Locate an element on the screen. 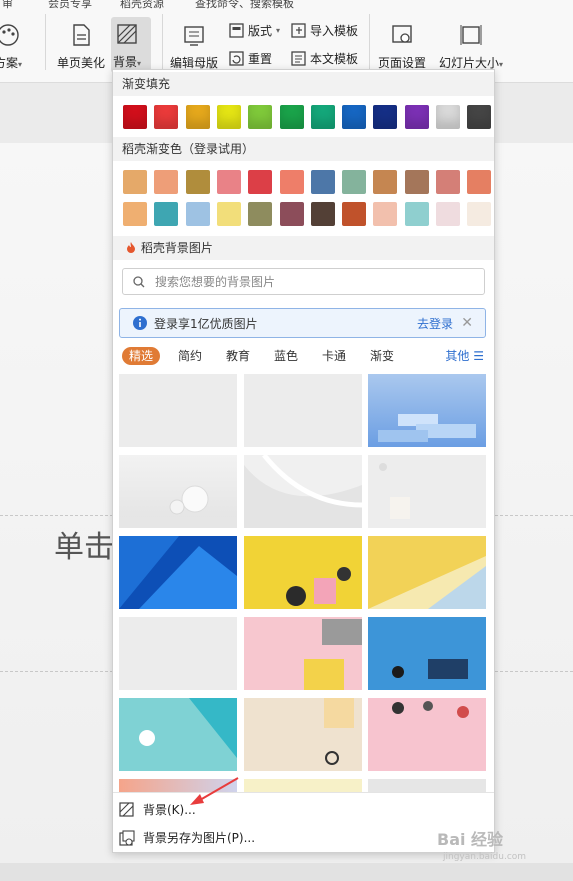 The image size is (573, 881). background-icon is located at coordinates (127, 34).